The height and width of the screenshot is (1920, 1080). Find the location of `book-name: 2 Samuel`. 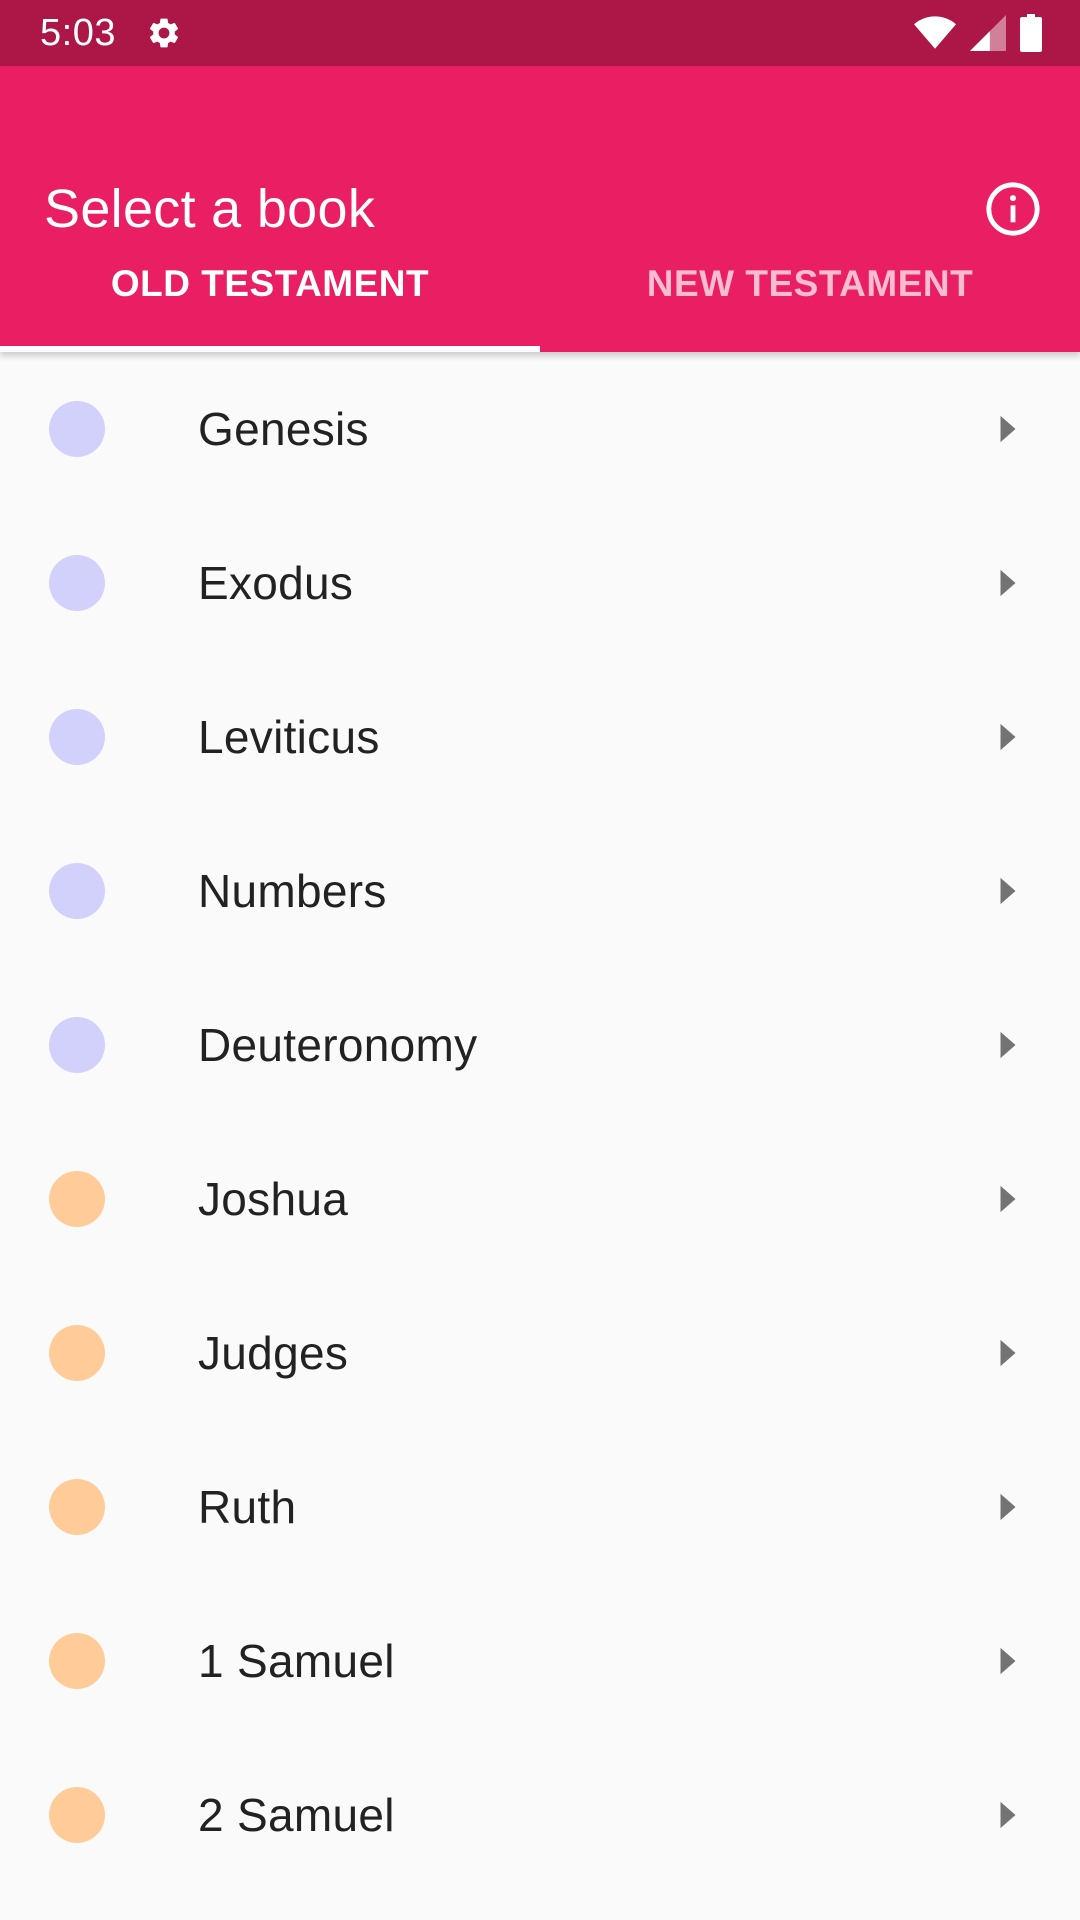

book-name: 2 Samuel is located at coordinates (296, 1815).